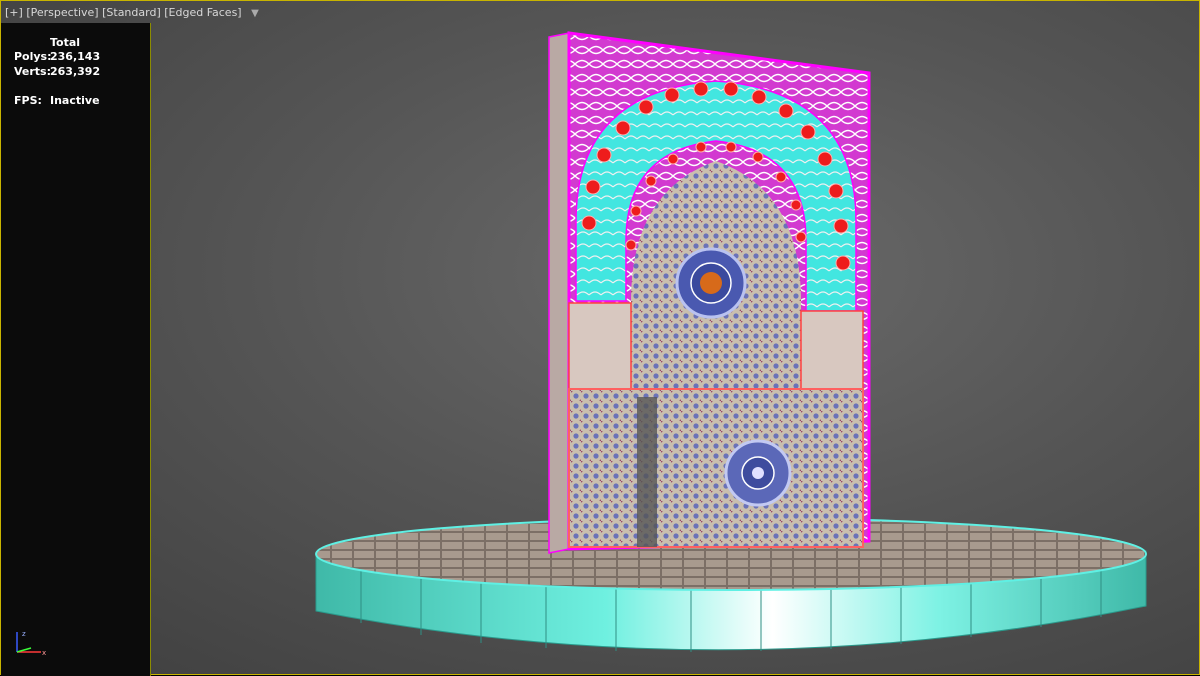 The width and height of the screenshot is (1200, 676). I want to click on statistics-panel, so click(76, 349).